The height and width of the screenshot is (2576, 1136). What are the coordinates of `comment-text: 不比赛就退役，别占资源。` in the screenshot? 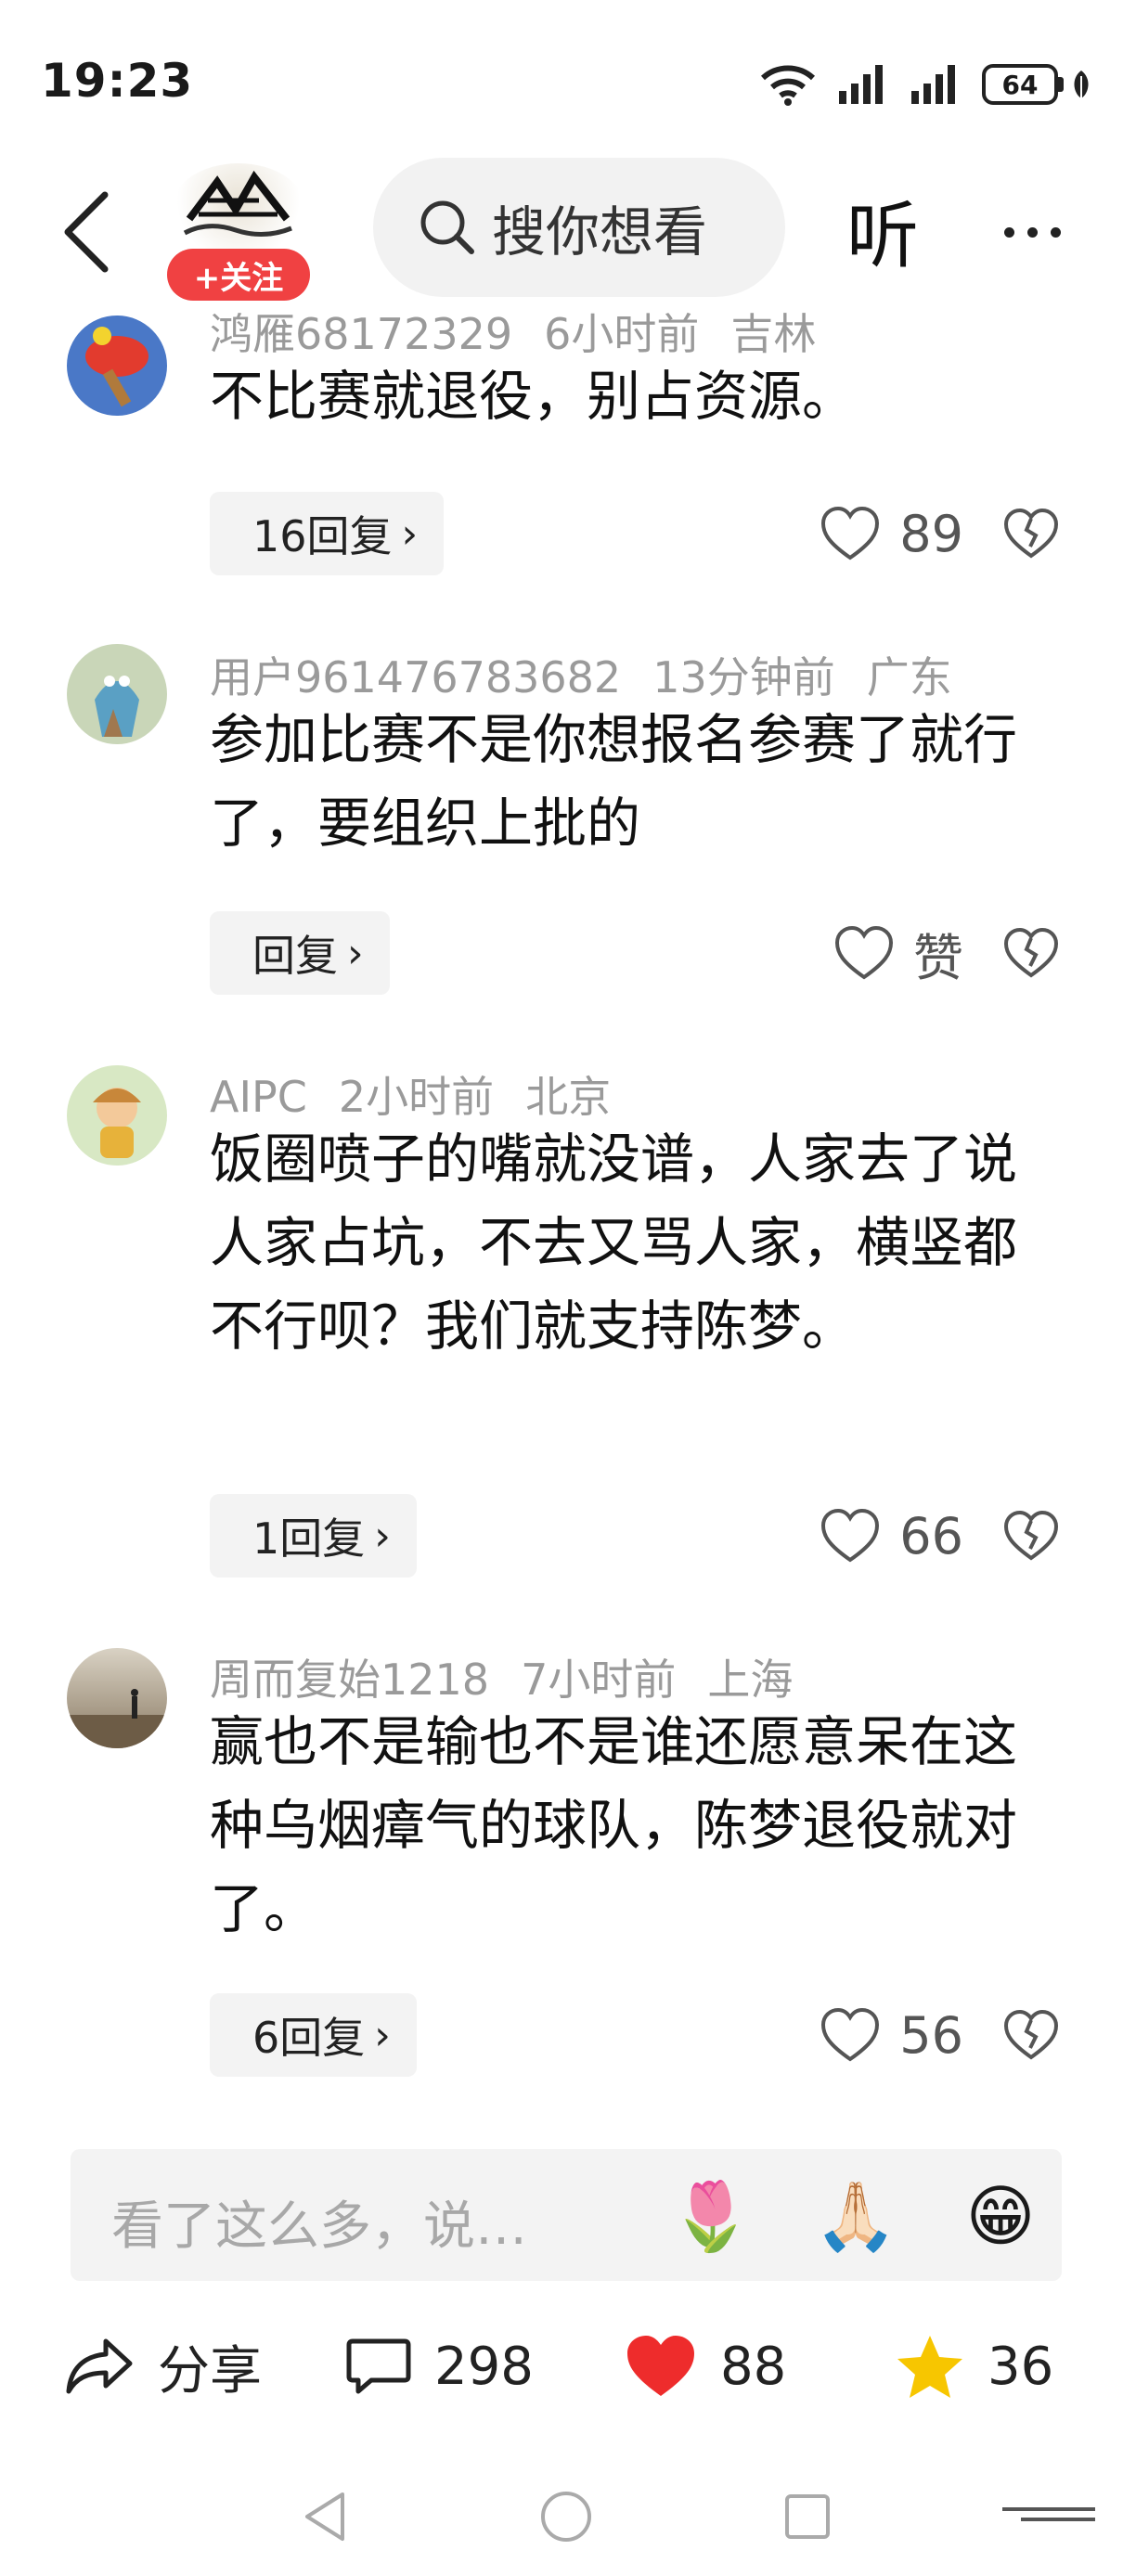 It's located at (533, 397).